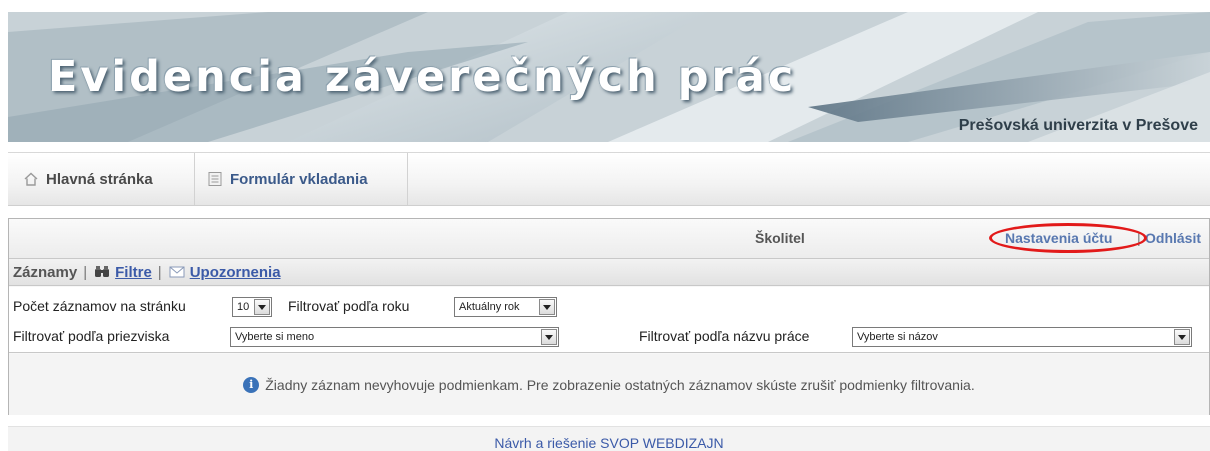 Image resolution: width=1210 pixels, height=451 pixels. I want to click on user-toolbar: Školitel Nastavenia účtu | Odhlásit, so click(609, 239).